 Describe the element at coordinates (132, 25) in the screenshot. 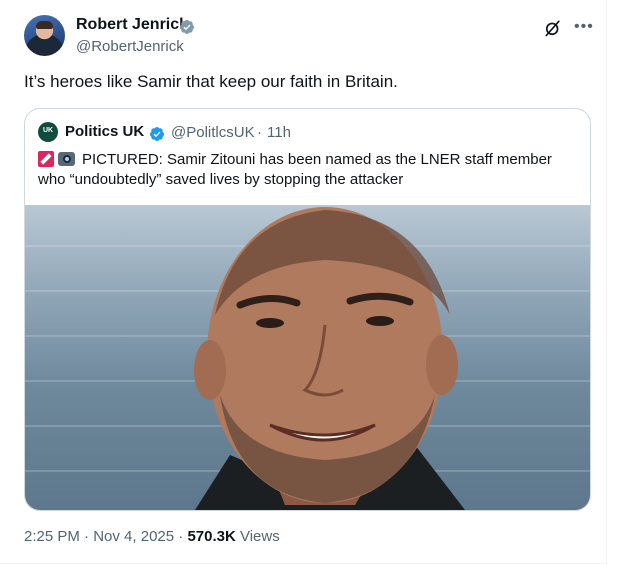

I see `author-name: Robert Jenrick` at that location.